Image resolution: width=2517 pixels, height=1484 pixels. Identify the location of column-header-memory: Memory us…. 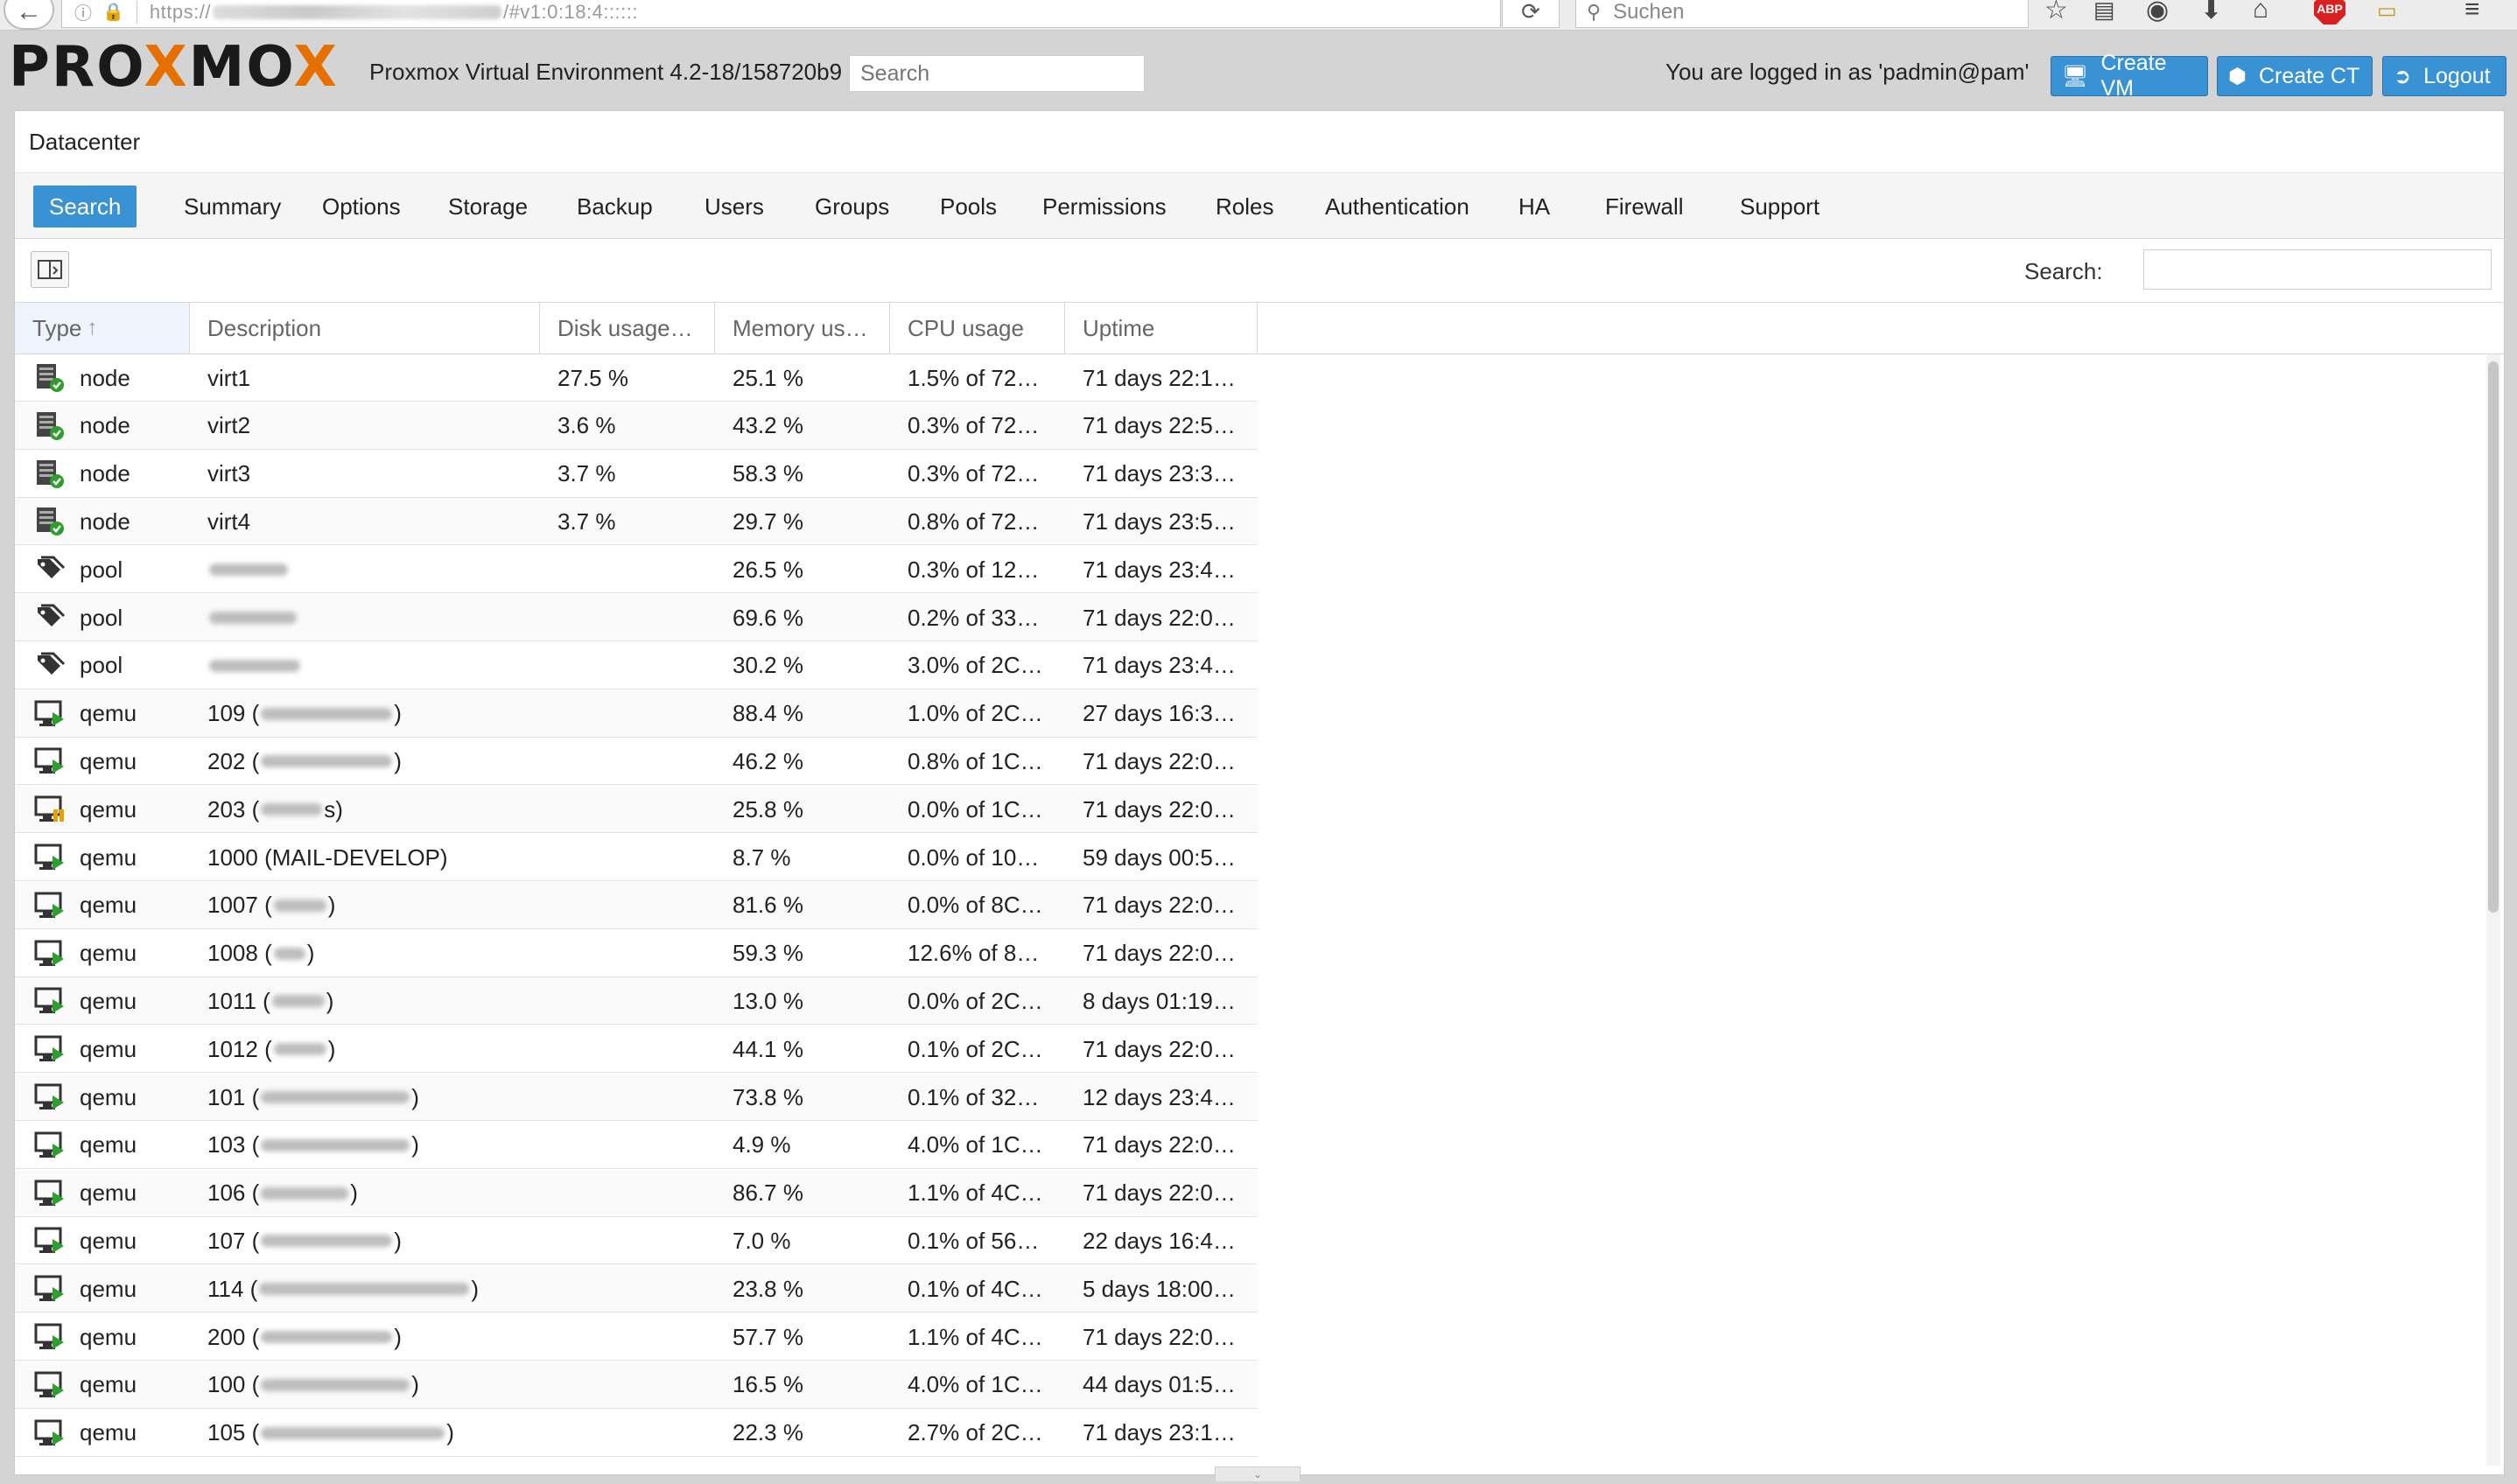
(802, 328).